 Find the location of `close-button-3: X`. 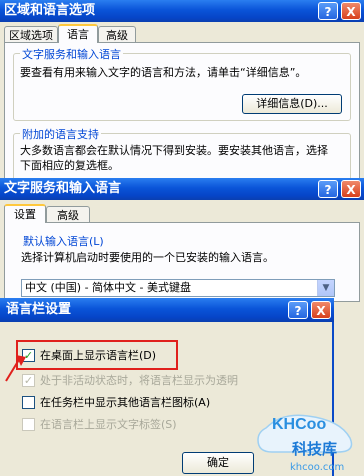

close-button-3: X is located at coordinates (321, 310).